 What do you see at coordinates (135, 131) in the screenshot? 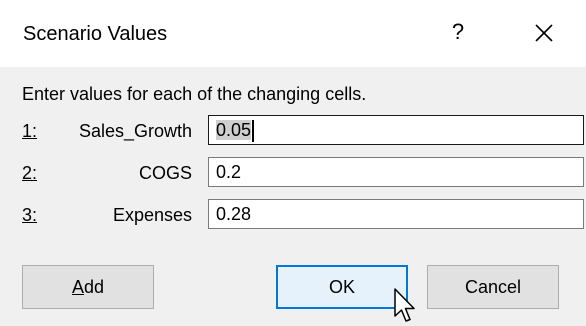
I see `row-label-1: Sales_Growth` at bounding box center [135, 131].